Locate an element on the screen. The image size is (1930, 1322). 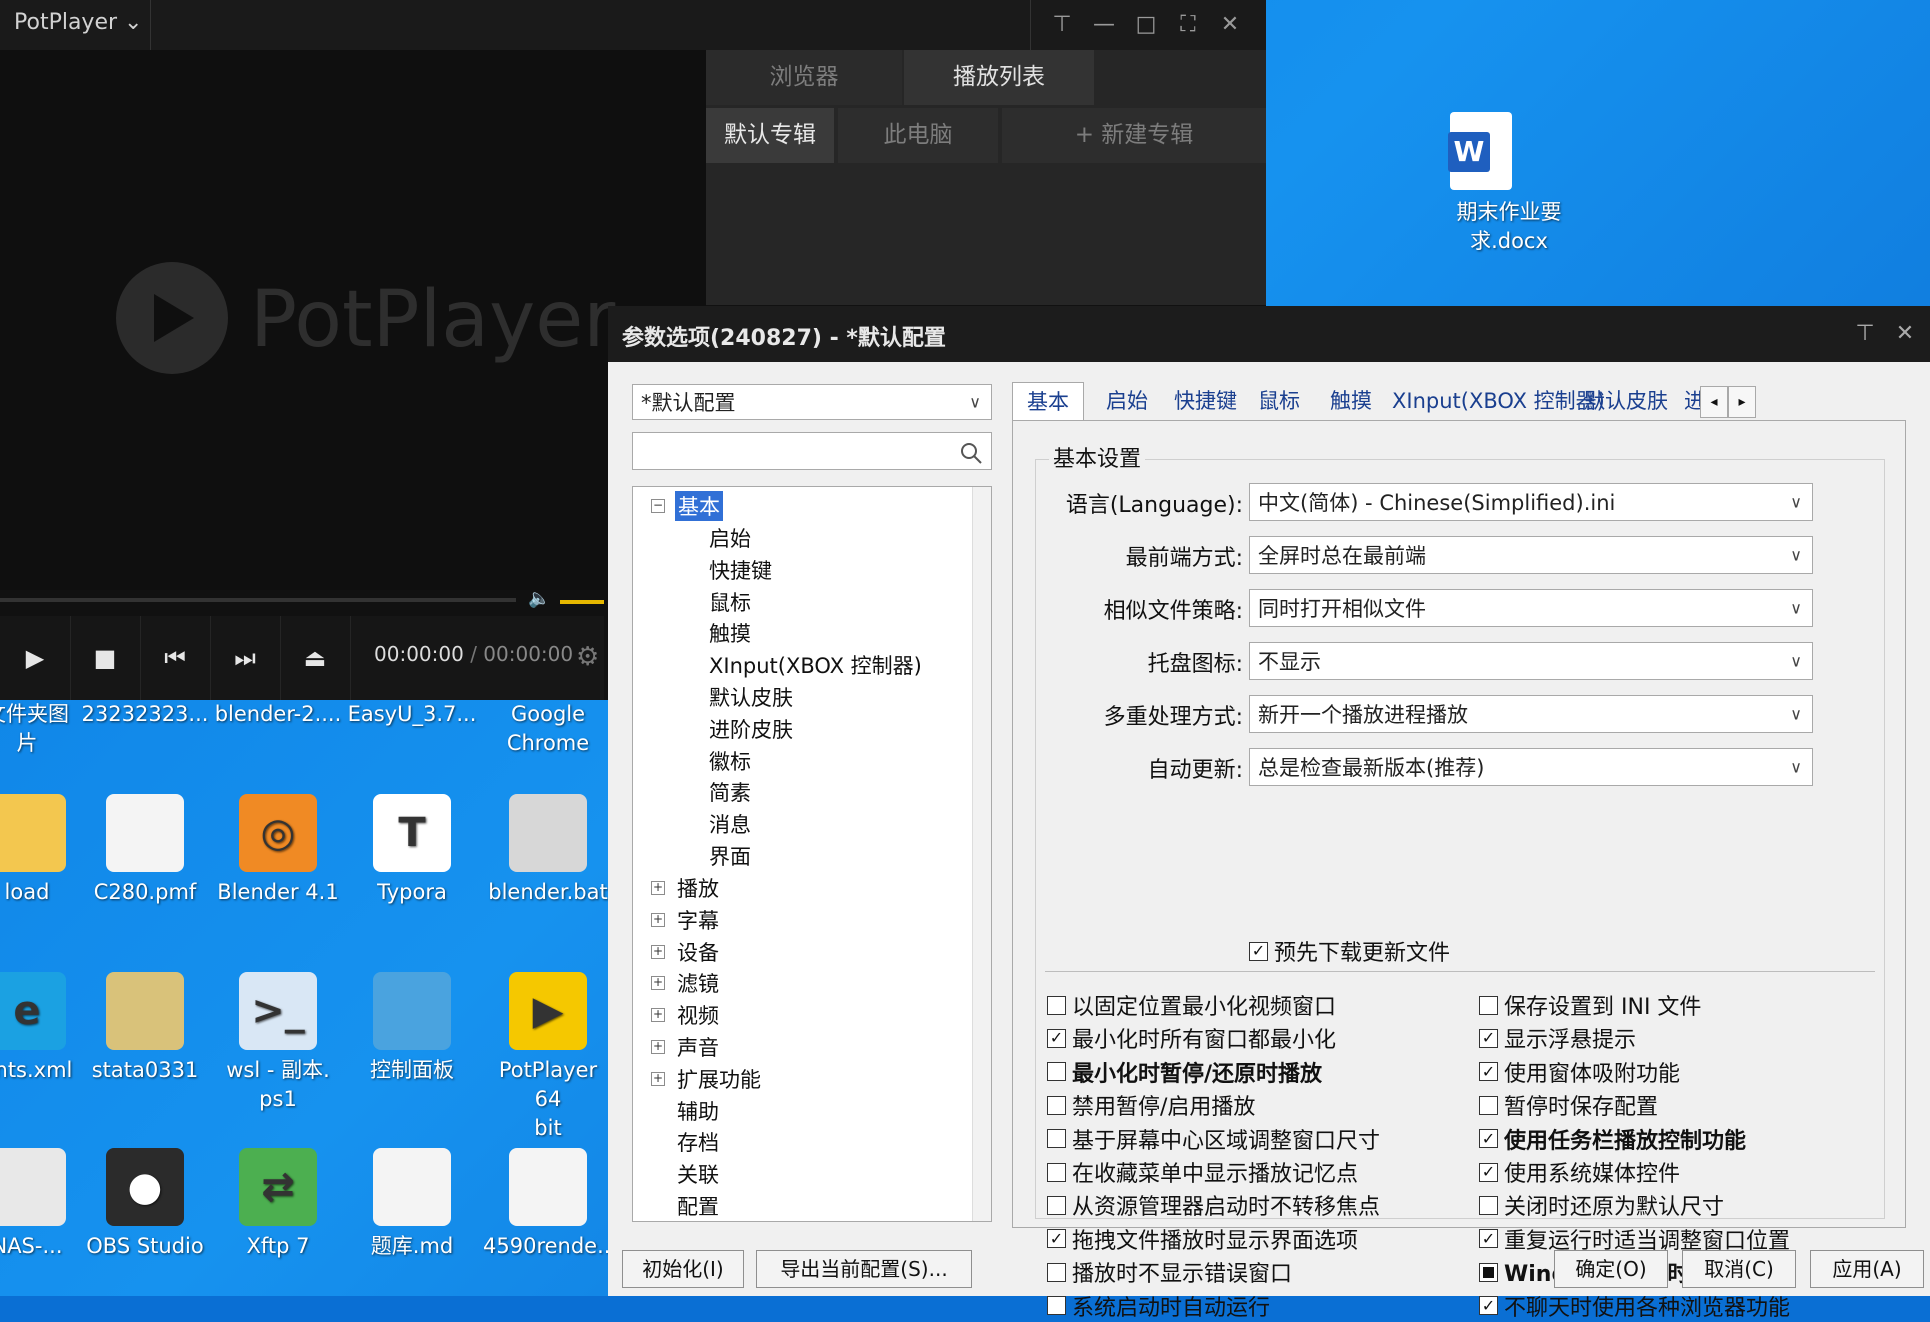
tree-item-child: 触摸 is located at coordinates (730, 633).